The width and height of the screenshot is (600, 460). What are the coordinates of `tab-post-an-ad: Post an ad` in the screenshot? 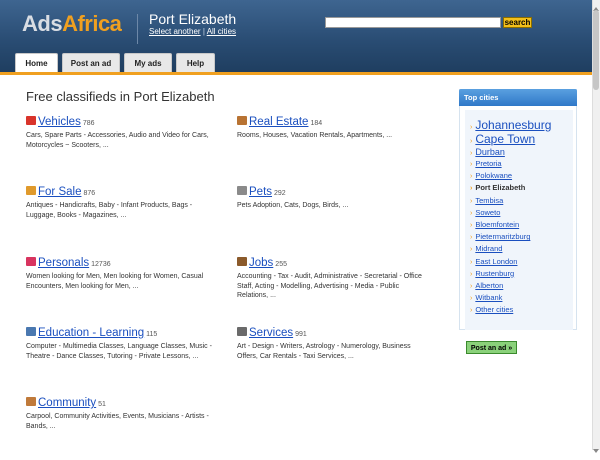 It's located at (91, 62).